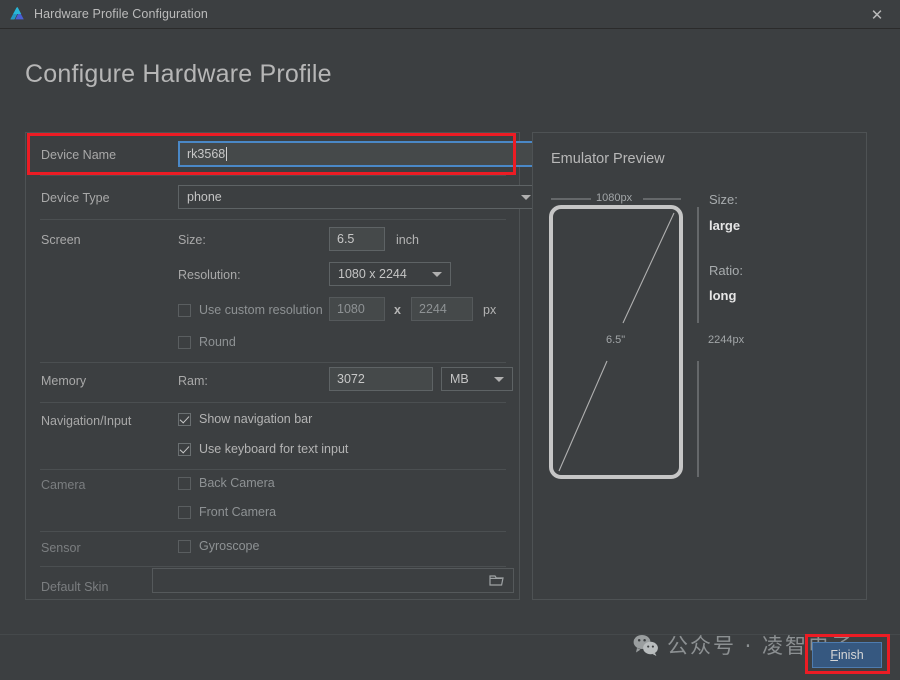 The image size is (900, 680). Describe the element at coordinates (490, 310) in the screenshot. I see `custom-res-unit: px` at that location.